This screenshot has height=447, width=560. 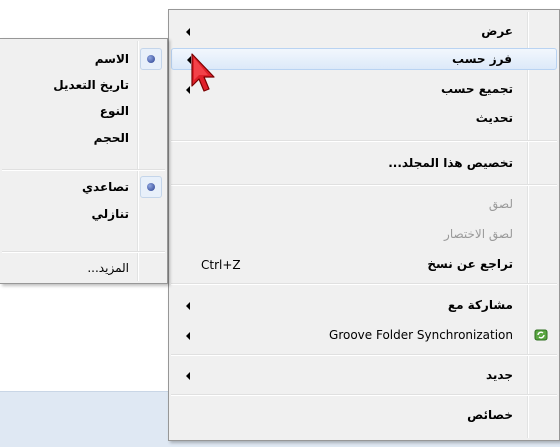 What do you see at coordinates (476, 89) in the screenshot?
I see `menu-item-label: تجميع حسب` at bounding box center [476, 89].